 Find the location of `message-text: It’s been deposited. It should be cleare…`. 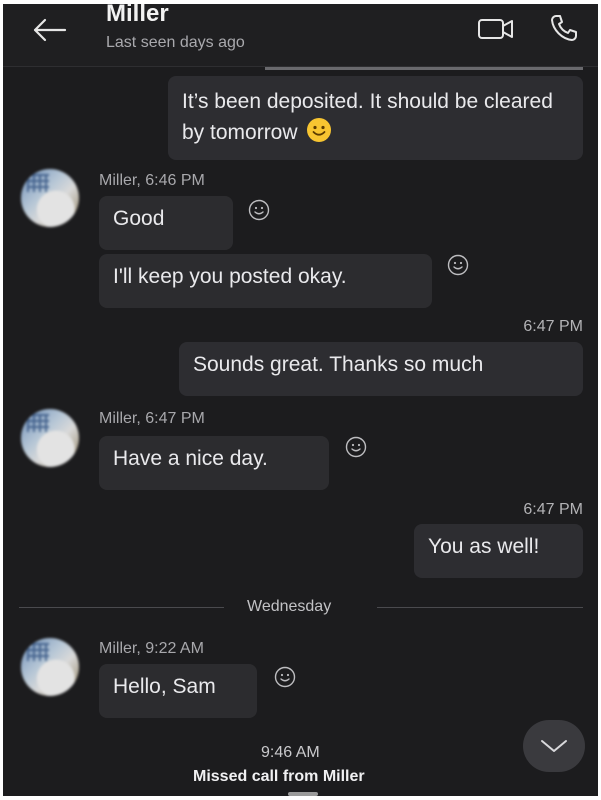

message-text: It’s been deposited. It should be cleare… is located at coordinates (367, 117).